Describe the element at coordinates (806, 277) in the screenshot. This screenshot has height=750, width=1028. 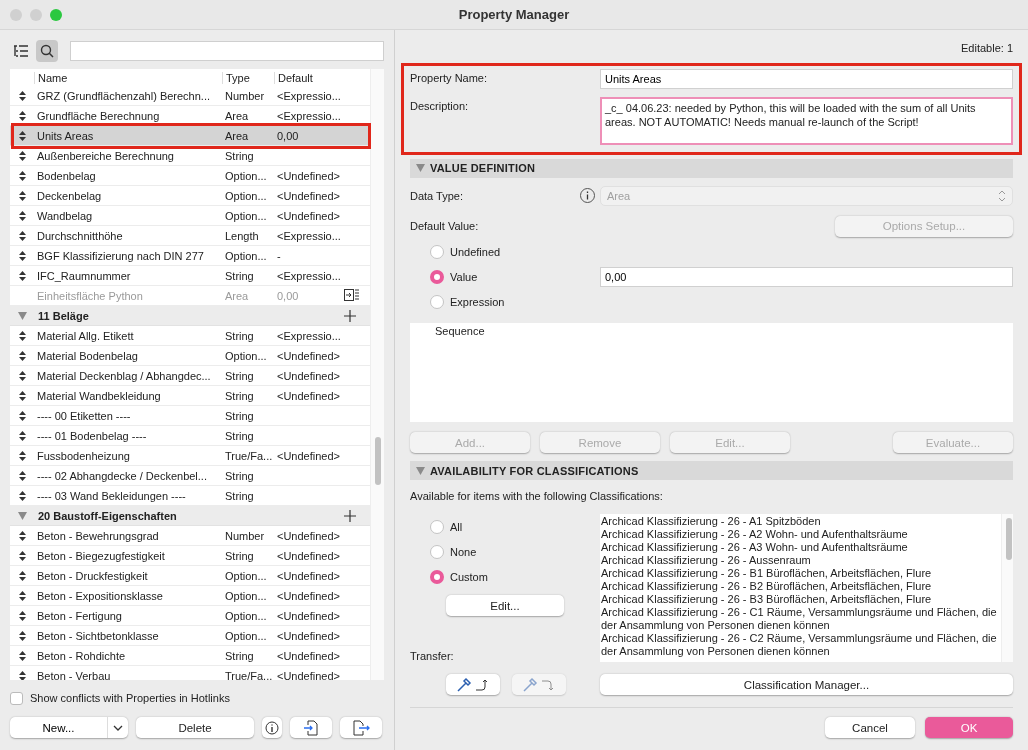
I see `value-field: 0,00` at that location.